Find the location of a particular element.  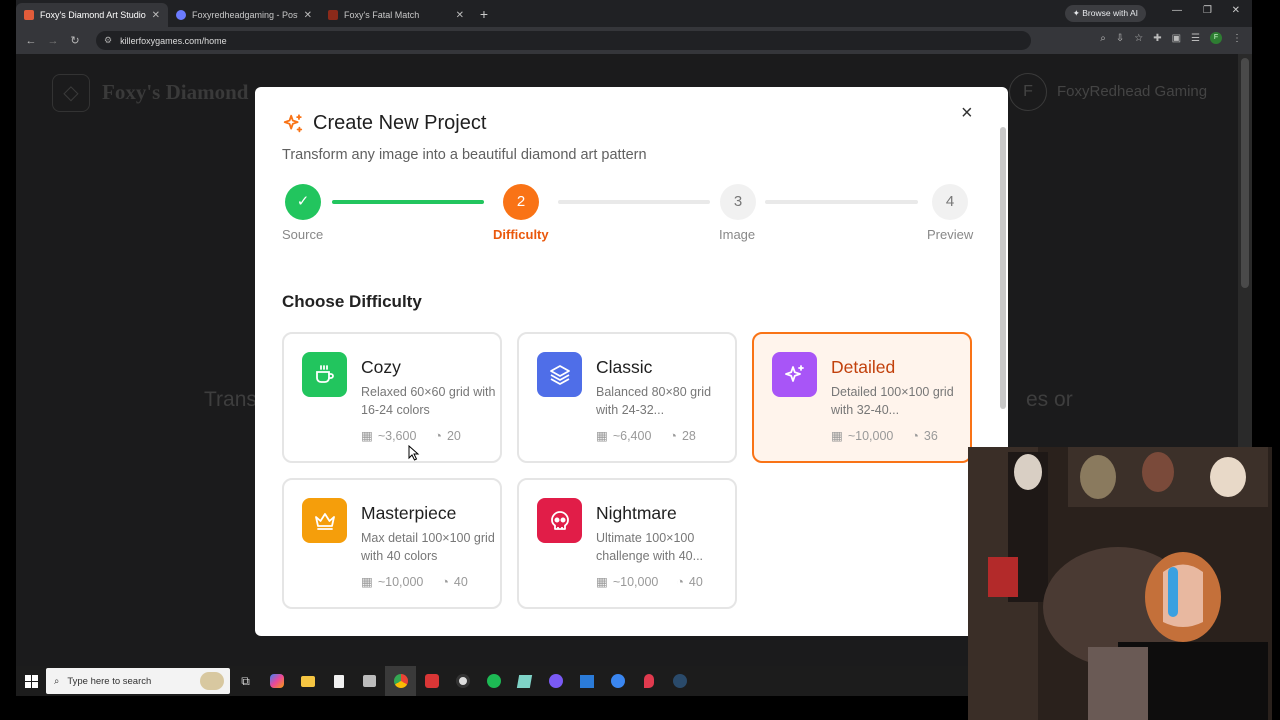

webcam-overlay is located at coordinates (1120, 583).